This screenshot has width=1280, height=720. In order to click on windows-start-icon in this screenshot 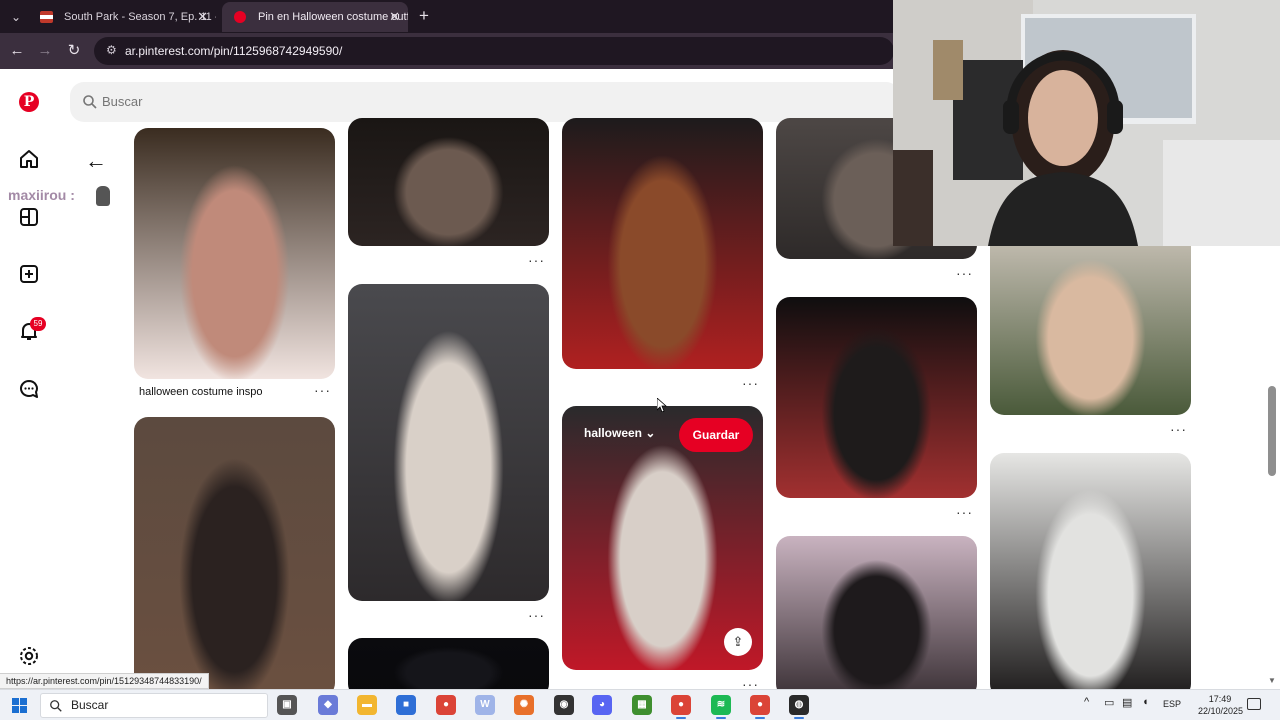, I will do `click(19, 705)`.